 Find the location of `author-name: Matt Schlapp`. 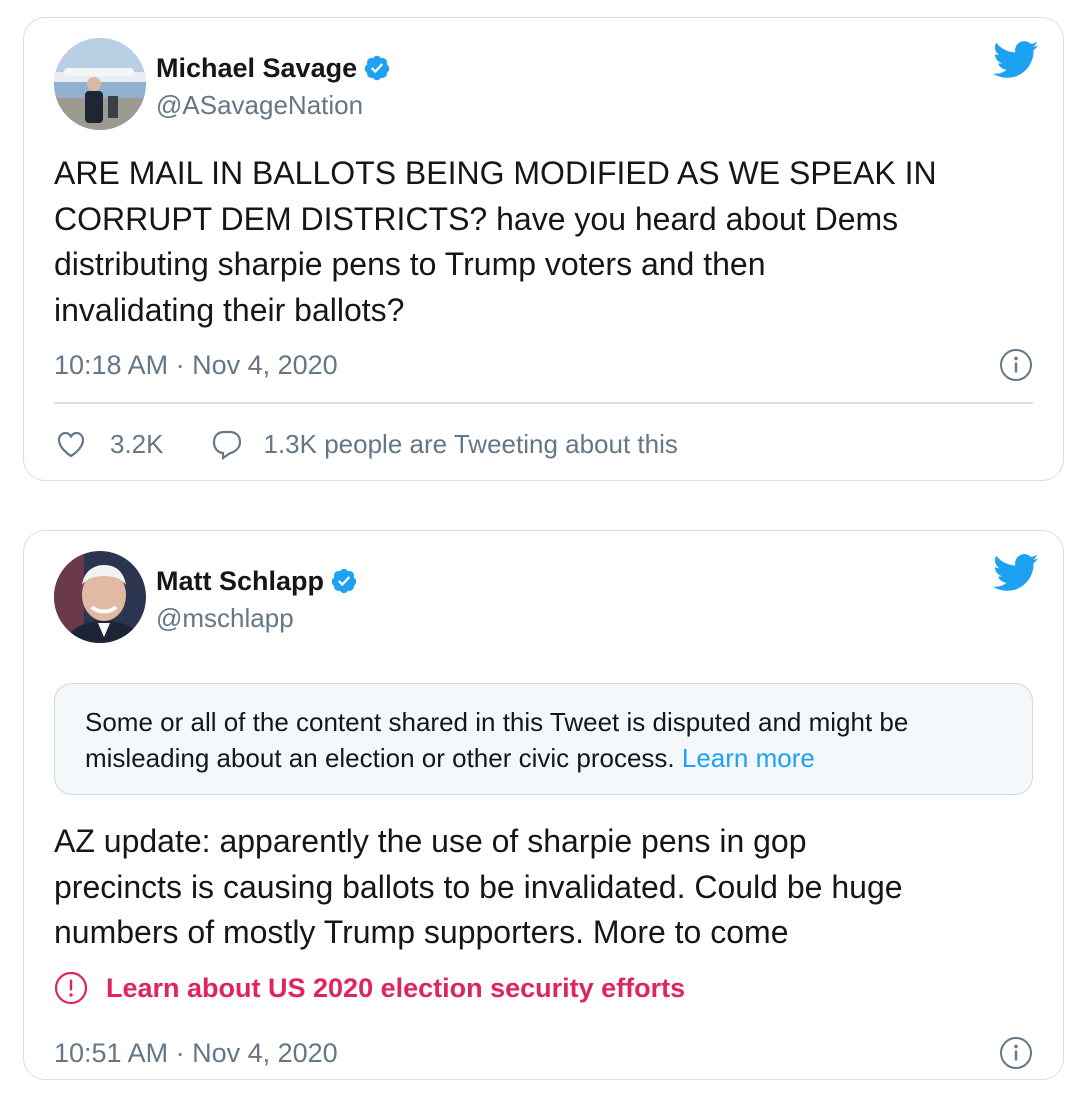

author-name: Matt Schlapp is located at coordinates (240, 581).